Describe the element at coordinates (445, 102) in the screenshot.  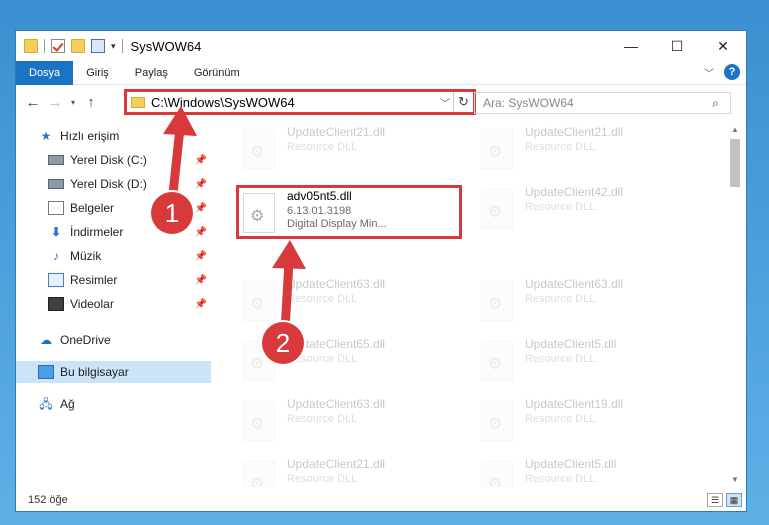
I see `address-dropdown-chevron-icon: ﹀` at that location.